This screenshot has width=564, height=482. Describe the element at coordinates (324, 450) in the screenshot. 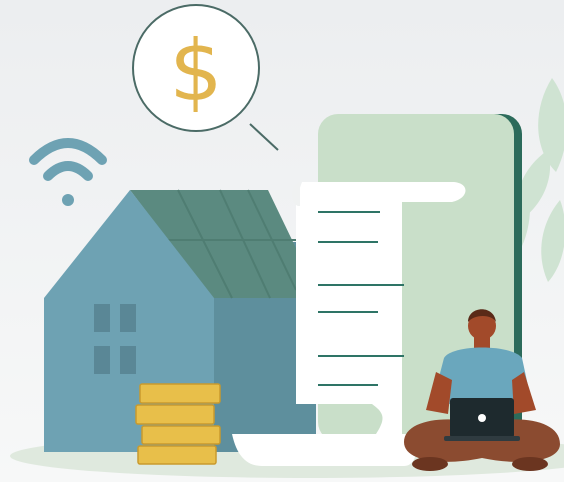

I see `receipt-curl` at that location.